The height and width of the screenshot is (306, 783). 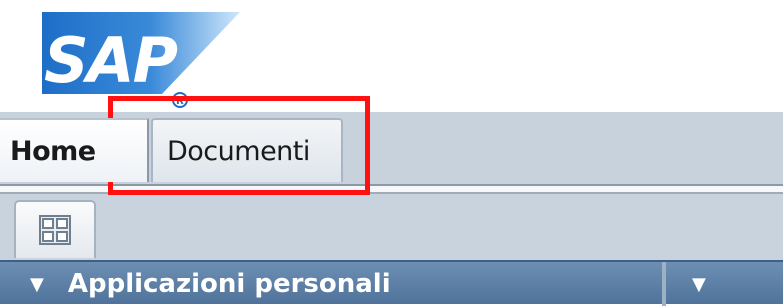 I want to click on panel-title: Applicazioni personali, so click(x=229, y=284).